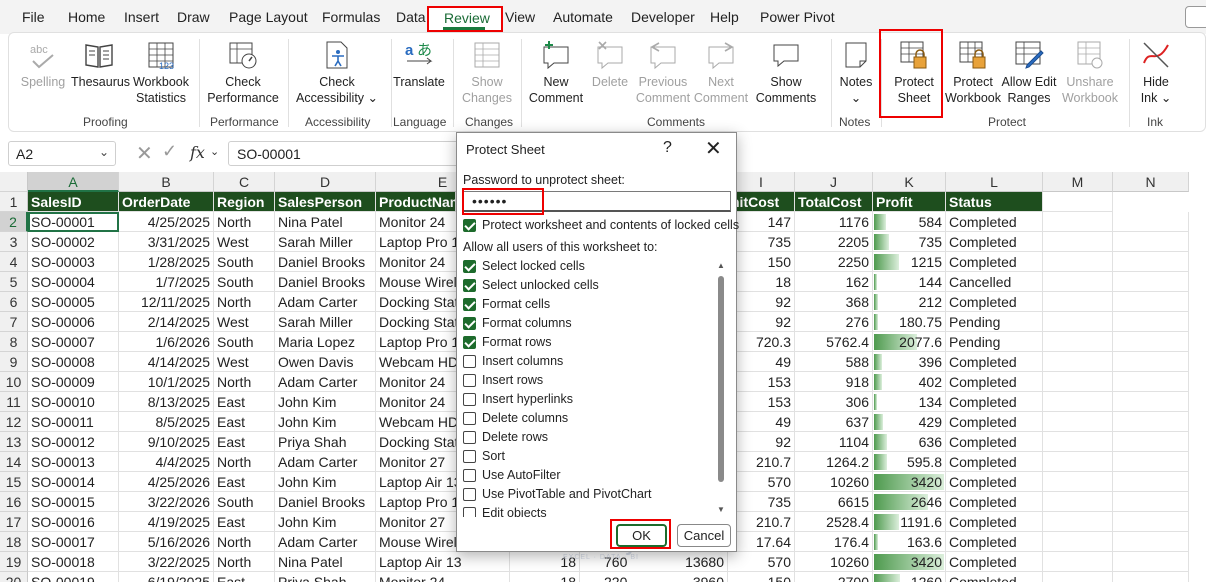 This screenshot has height=582, width=1206. Describe the element at coordinates (973, 72) in the screenshot. I see `protect-workbook-button: Protect Workbook` at that location.